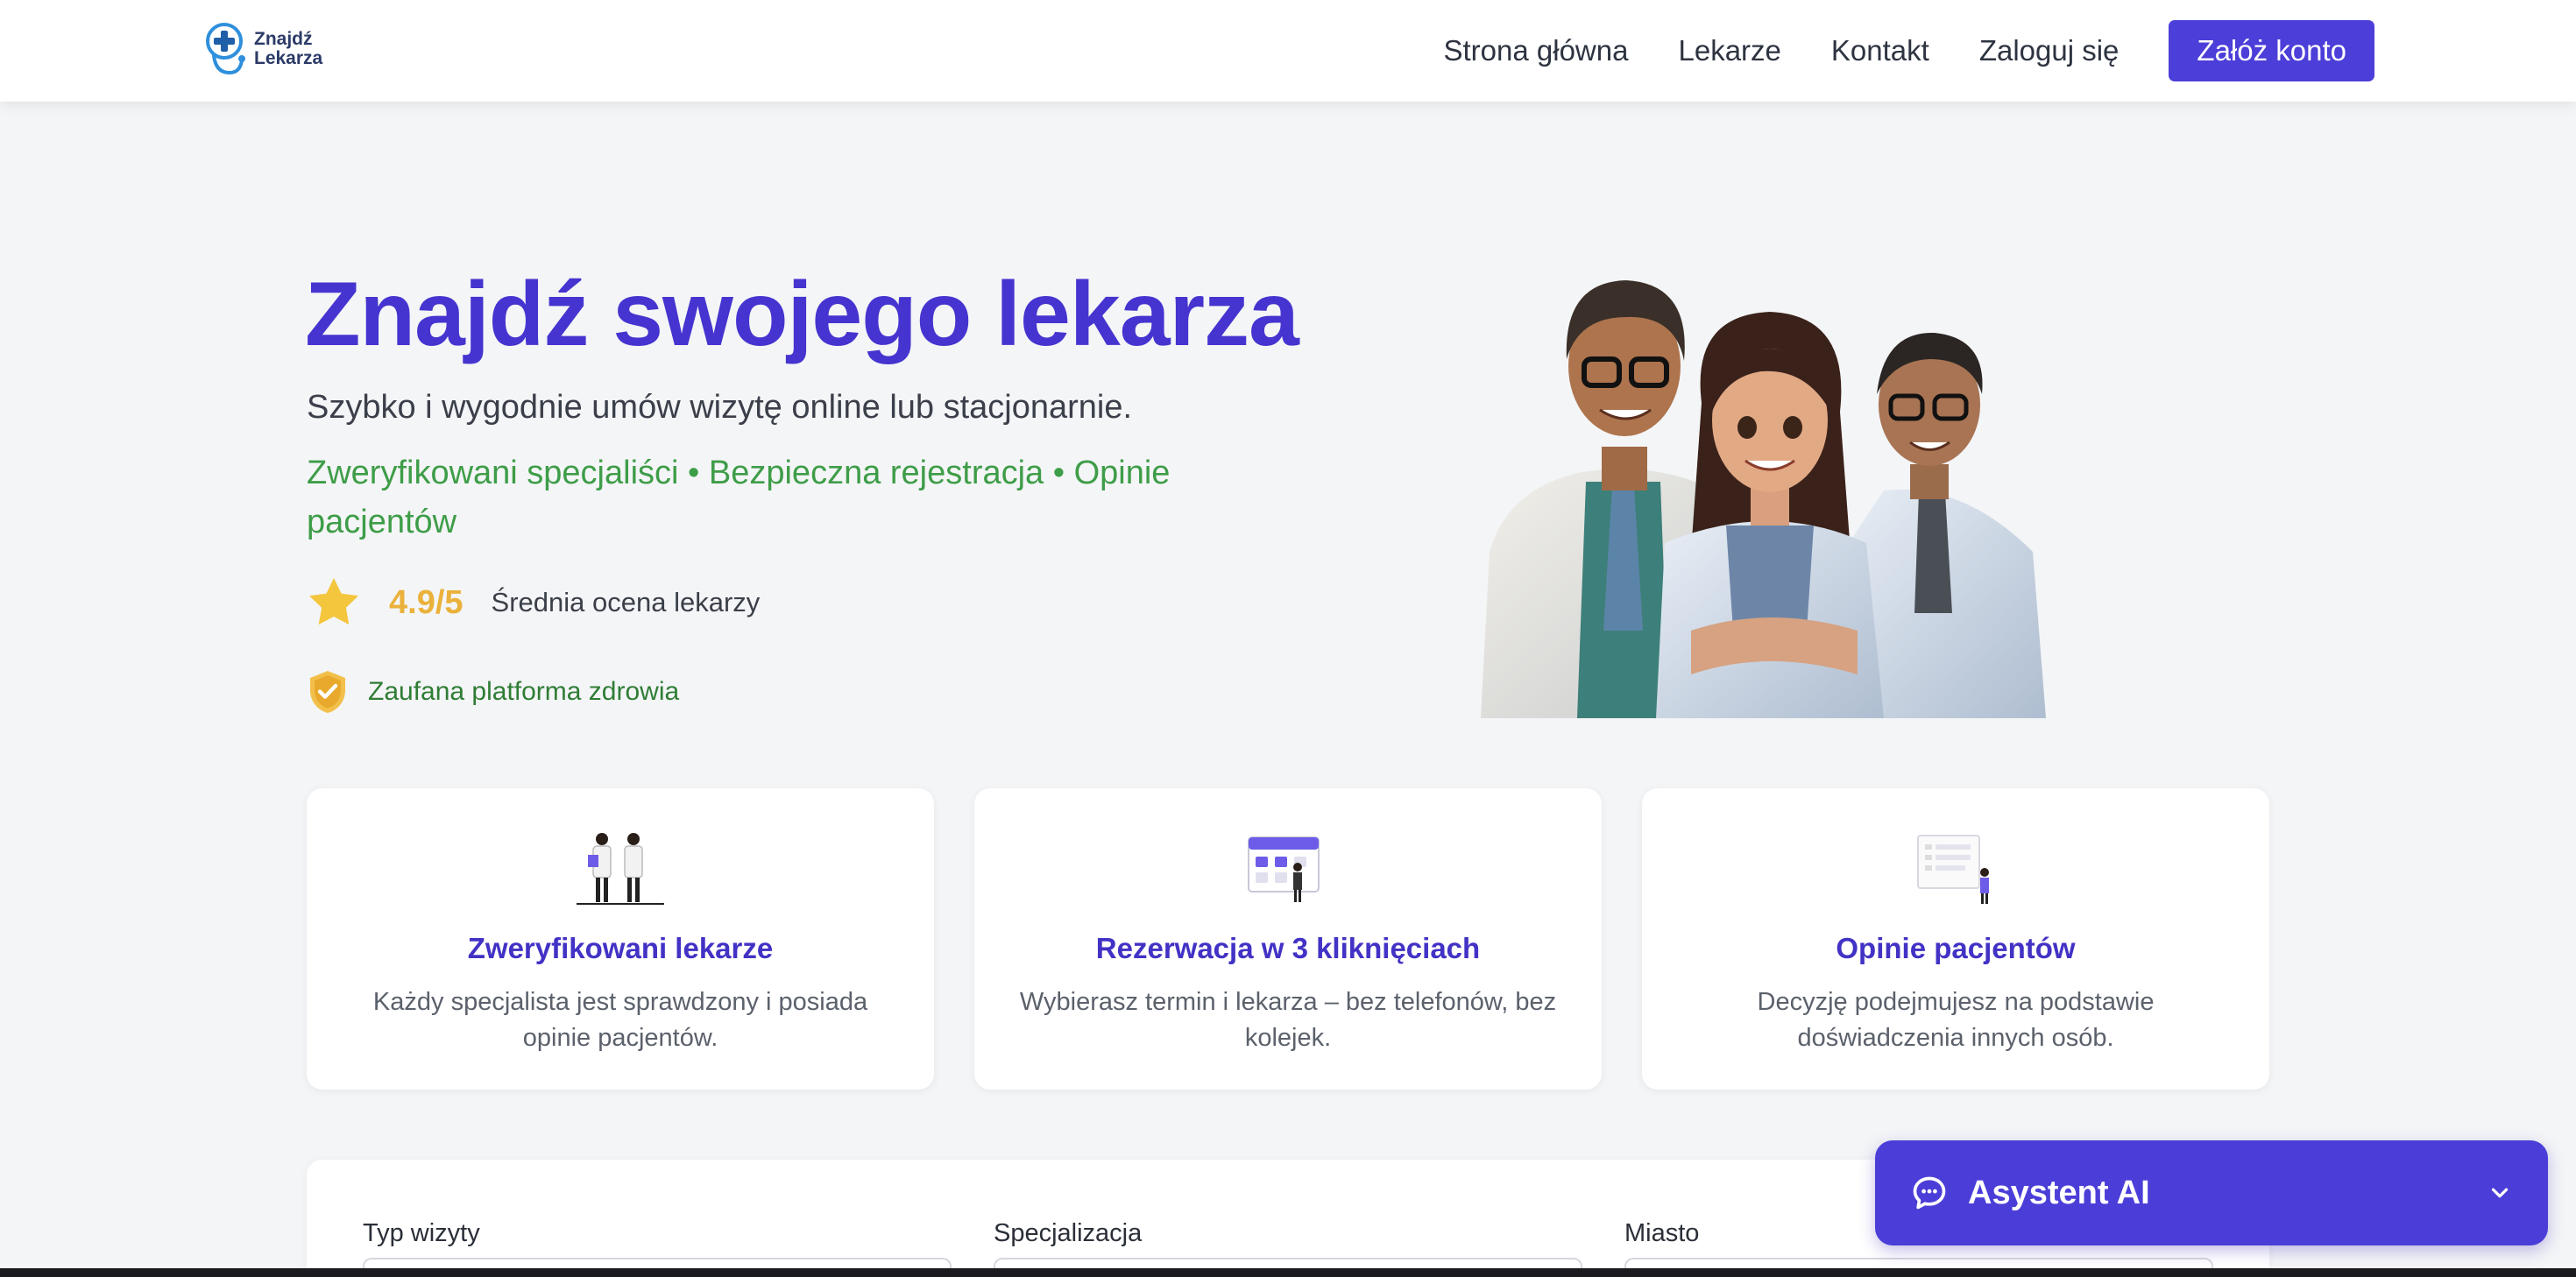 This screenshot has height=1277, width=2576. What do you see at coordinates (1929, 1193) in the screenshot?
I see `chat-bubble-icon` at bounding box center [1929, 1193].